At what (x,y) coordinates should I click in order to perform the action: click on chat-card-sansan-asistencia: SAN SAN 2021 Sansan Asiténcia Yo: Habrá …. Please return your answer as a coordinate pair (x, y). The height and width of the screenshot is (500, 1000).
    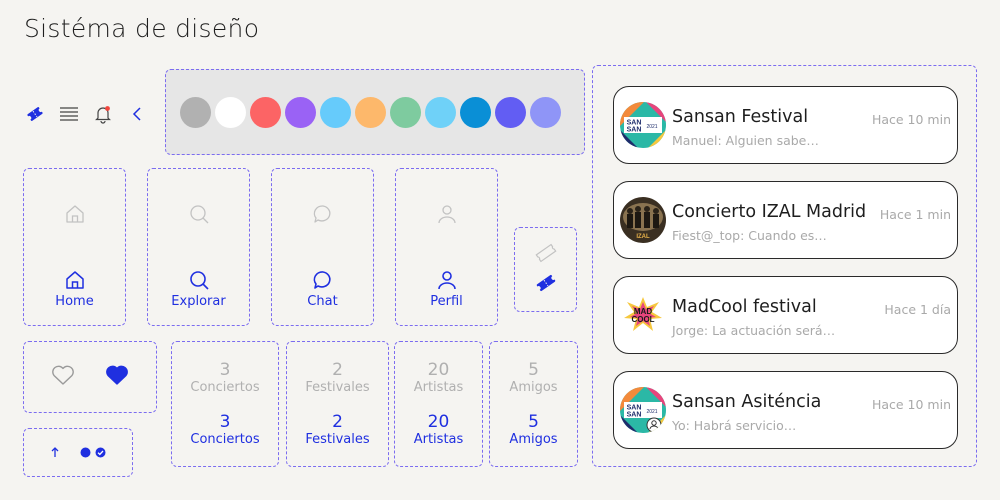
    Looking at the image, I should click on (785, 410).